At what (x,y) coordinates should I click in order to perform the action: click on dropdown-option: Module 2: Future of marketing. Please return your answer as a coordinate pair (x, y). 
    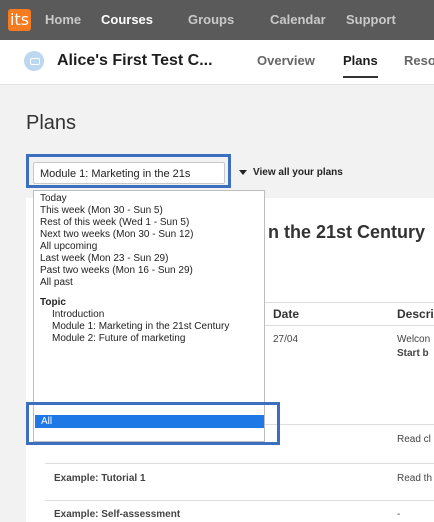
    Looking at the image, I should click on (118, 339).